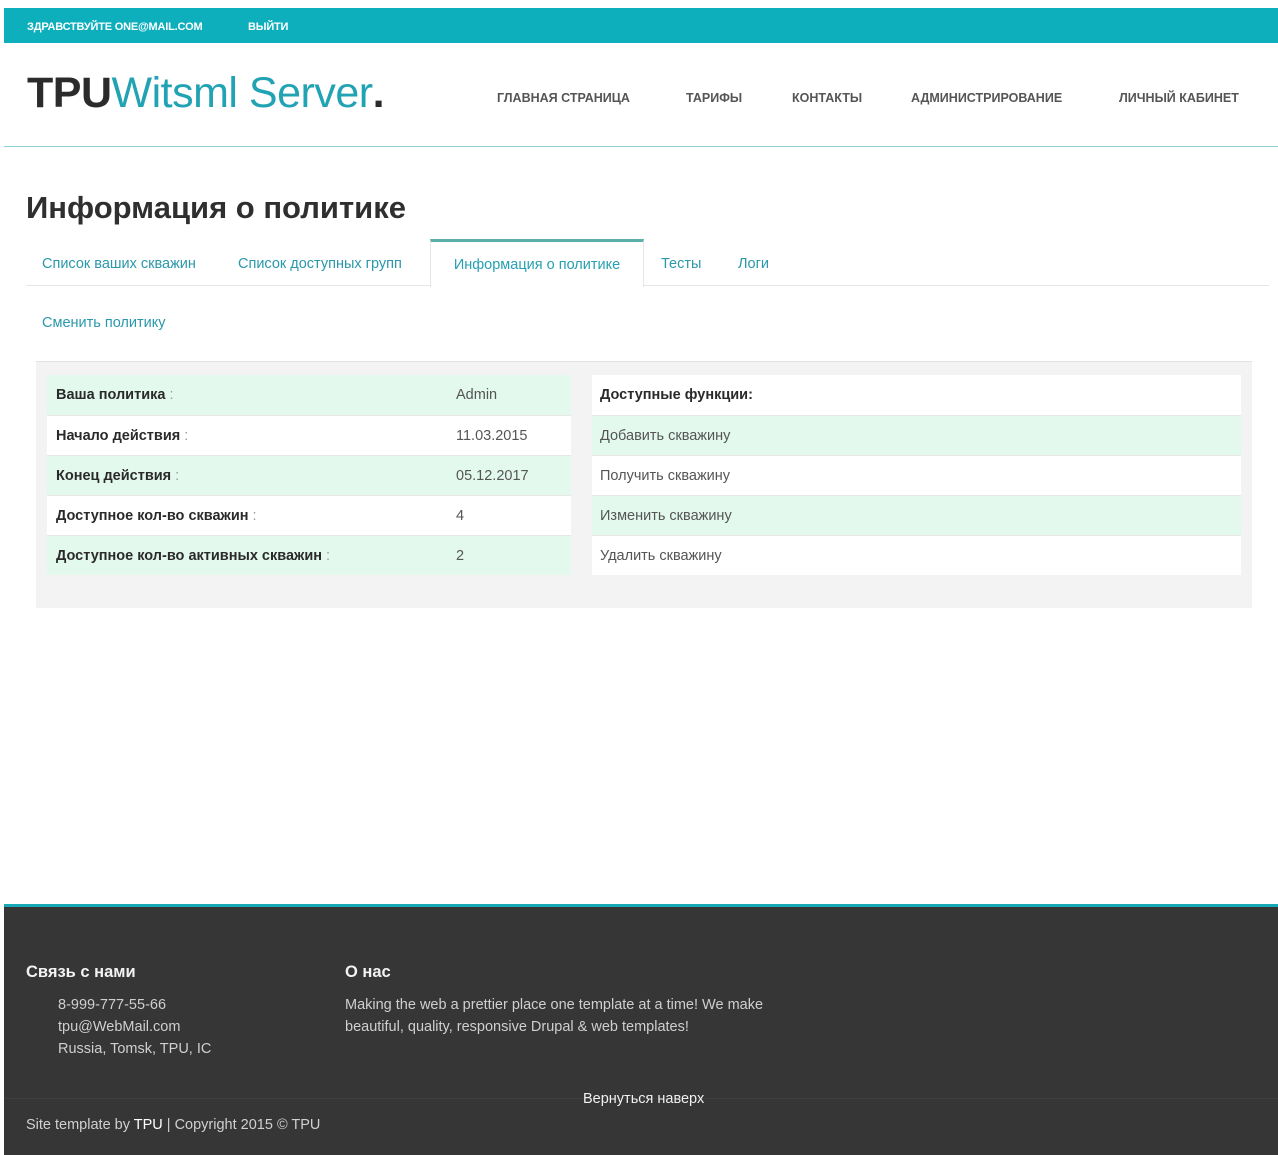 This screenshot has width=1278, height=1155. What do you see at coordinates (477, 395) in the screenshot?
I see `row-value: Admin` at bounding box center [477, 395].